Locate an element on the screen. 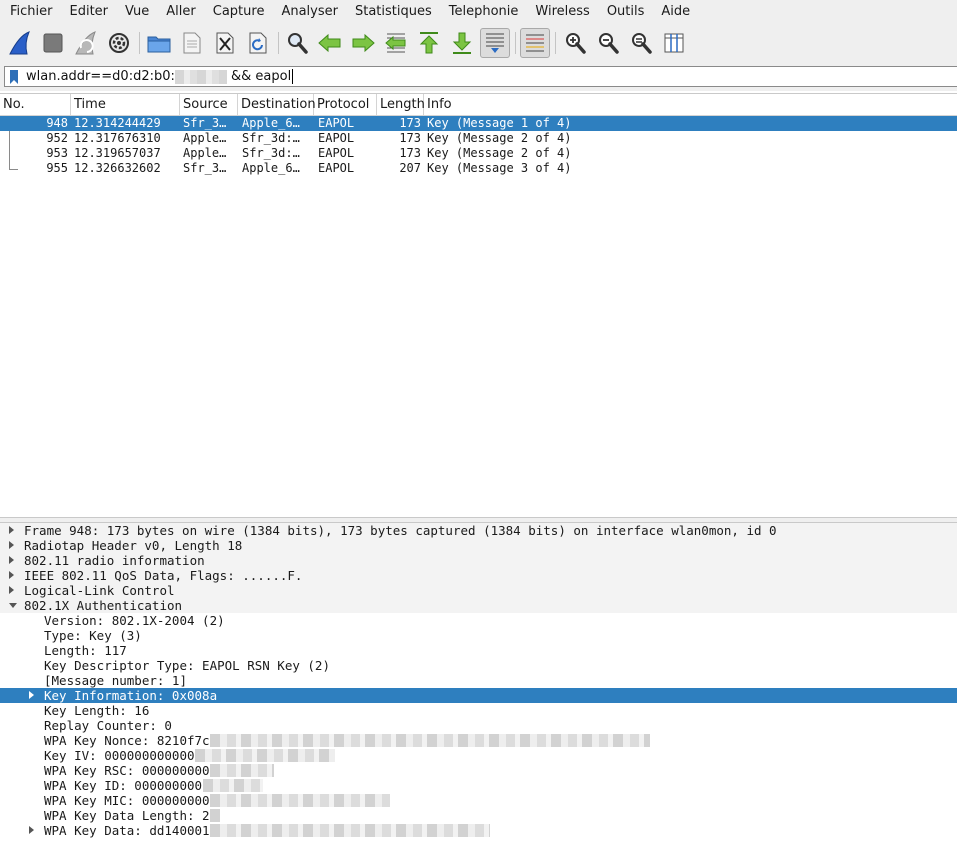 The height and width of the screenshot is (854, 957). capture-options-button is located at coordinates (119, 43).